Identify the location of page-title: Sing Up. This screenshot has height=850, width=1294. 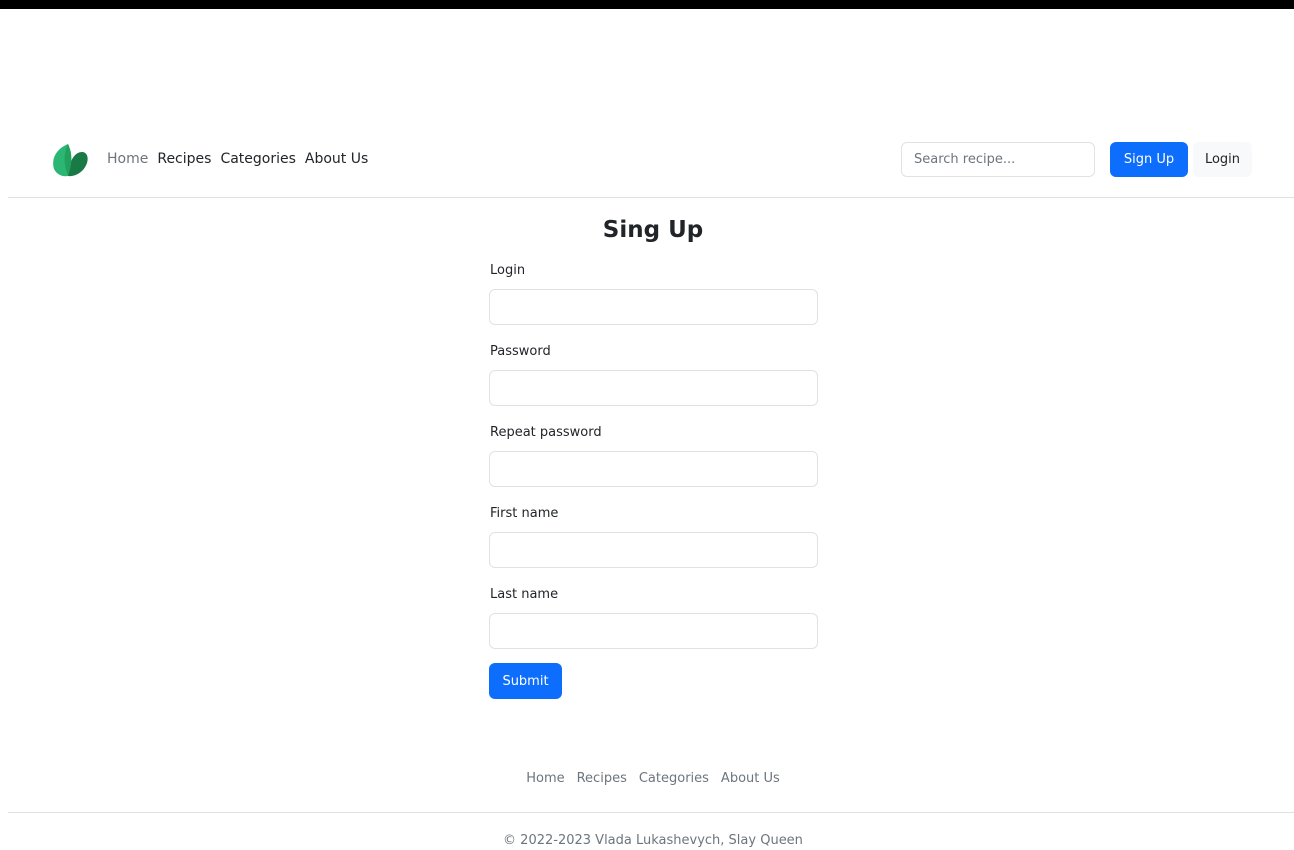
(653, 230).